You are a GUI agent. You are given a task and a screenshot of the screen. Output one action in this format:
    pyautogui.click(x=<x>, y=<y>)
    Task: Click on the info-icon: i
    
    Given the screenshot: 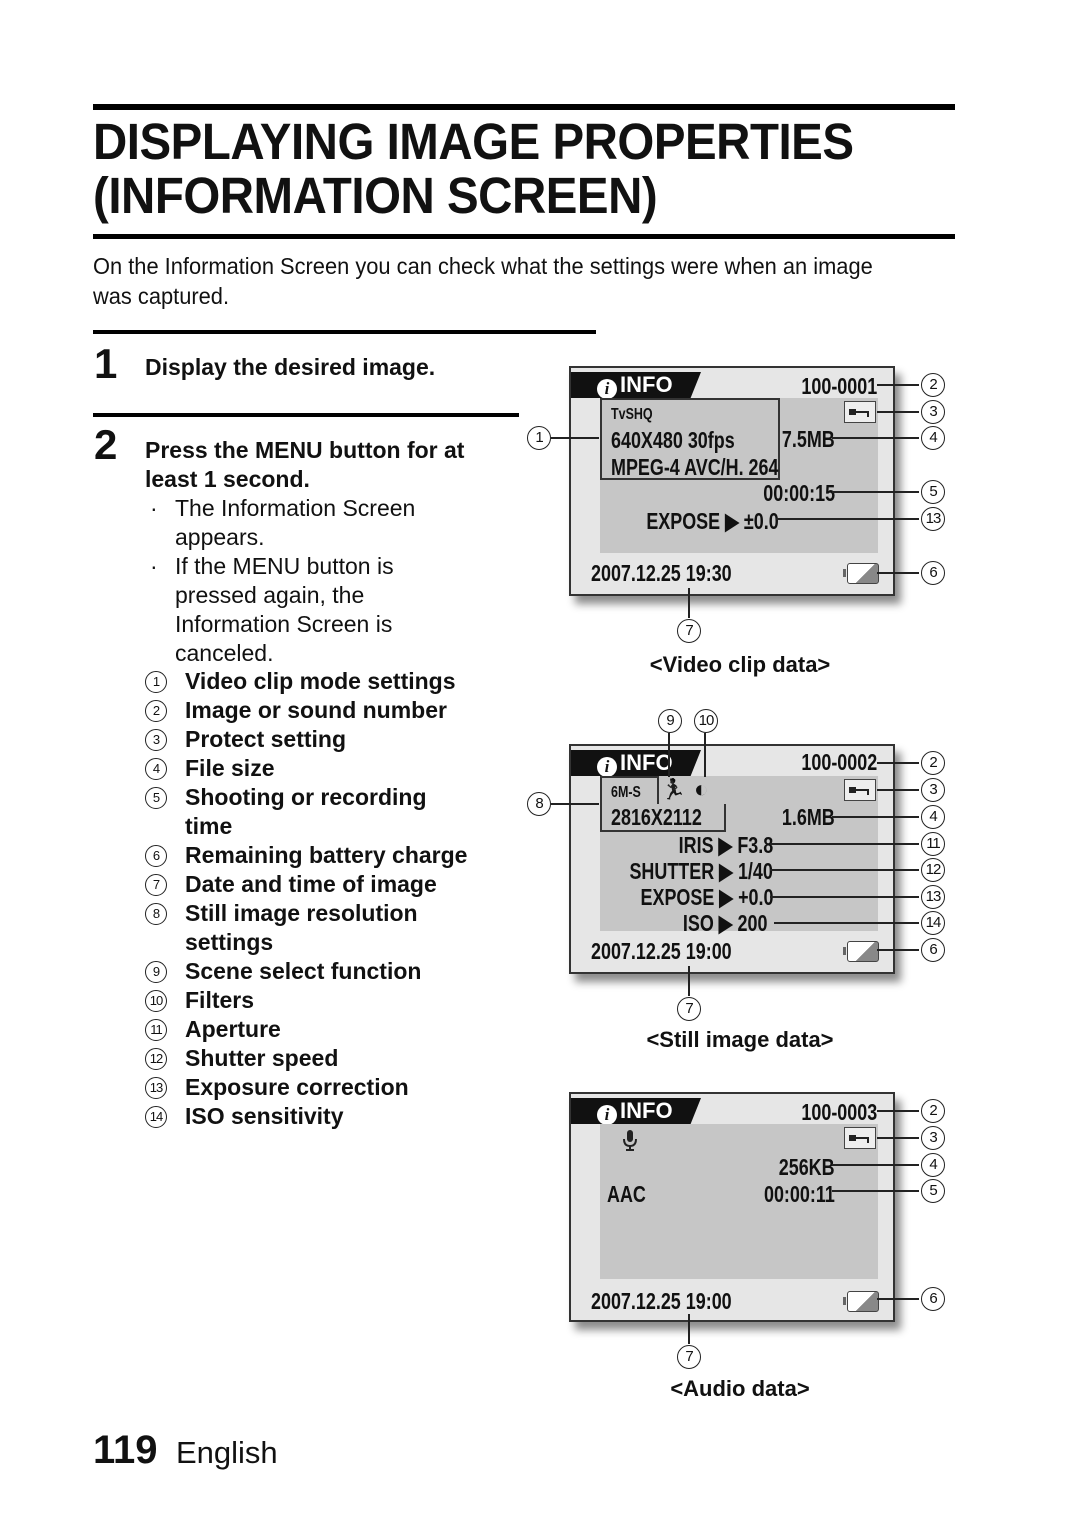 What is the action you would take?
    pyautogui.click(x=607, y=388)
    